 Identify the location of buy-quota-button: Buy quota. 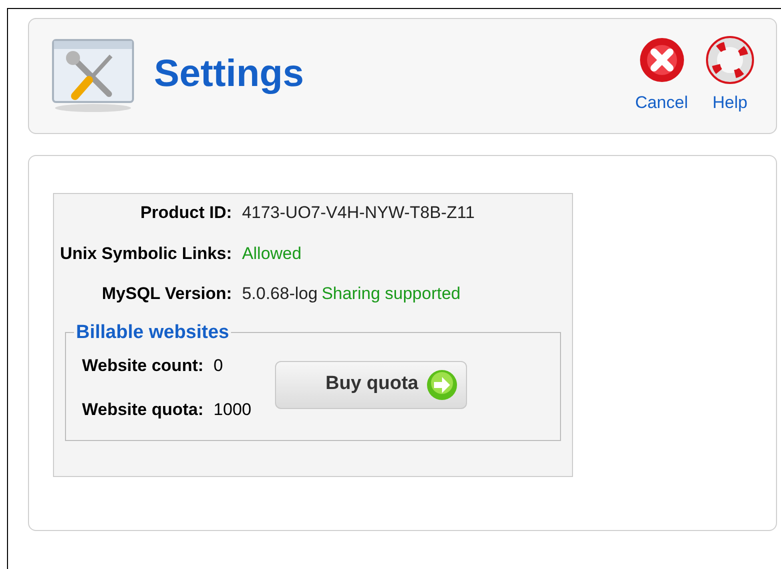
(371, 384).